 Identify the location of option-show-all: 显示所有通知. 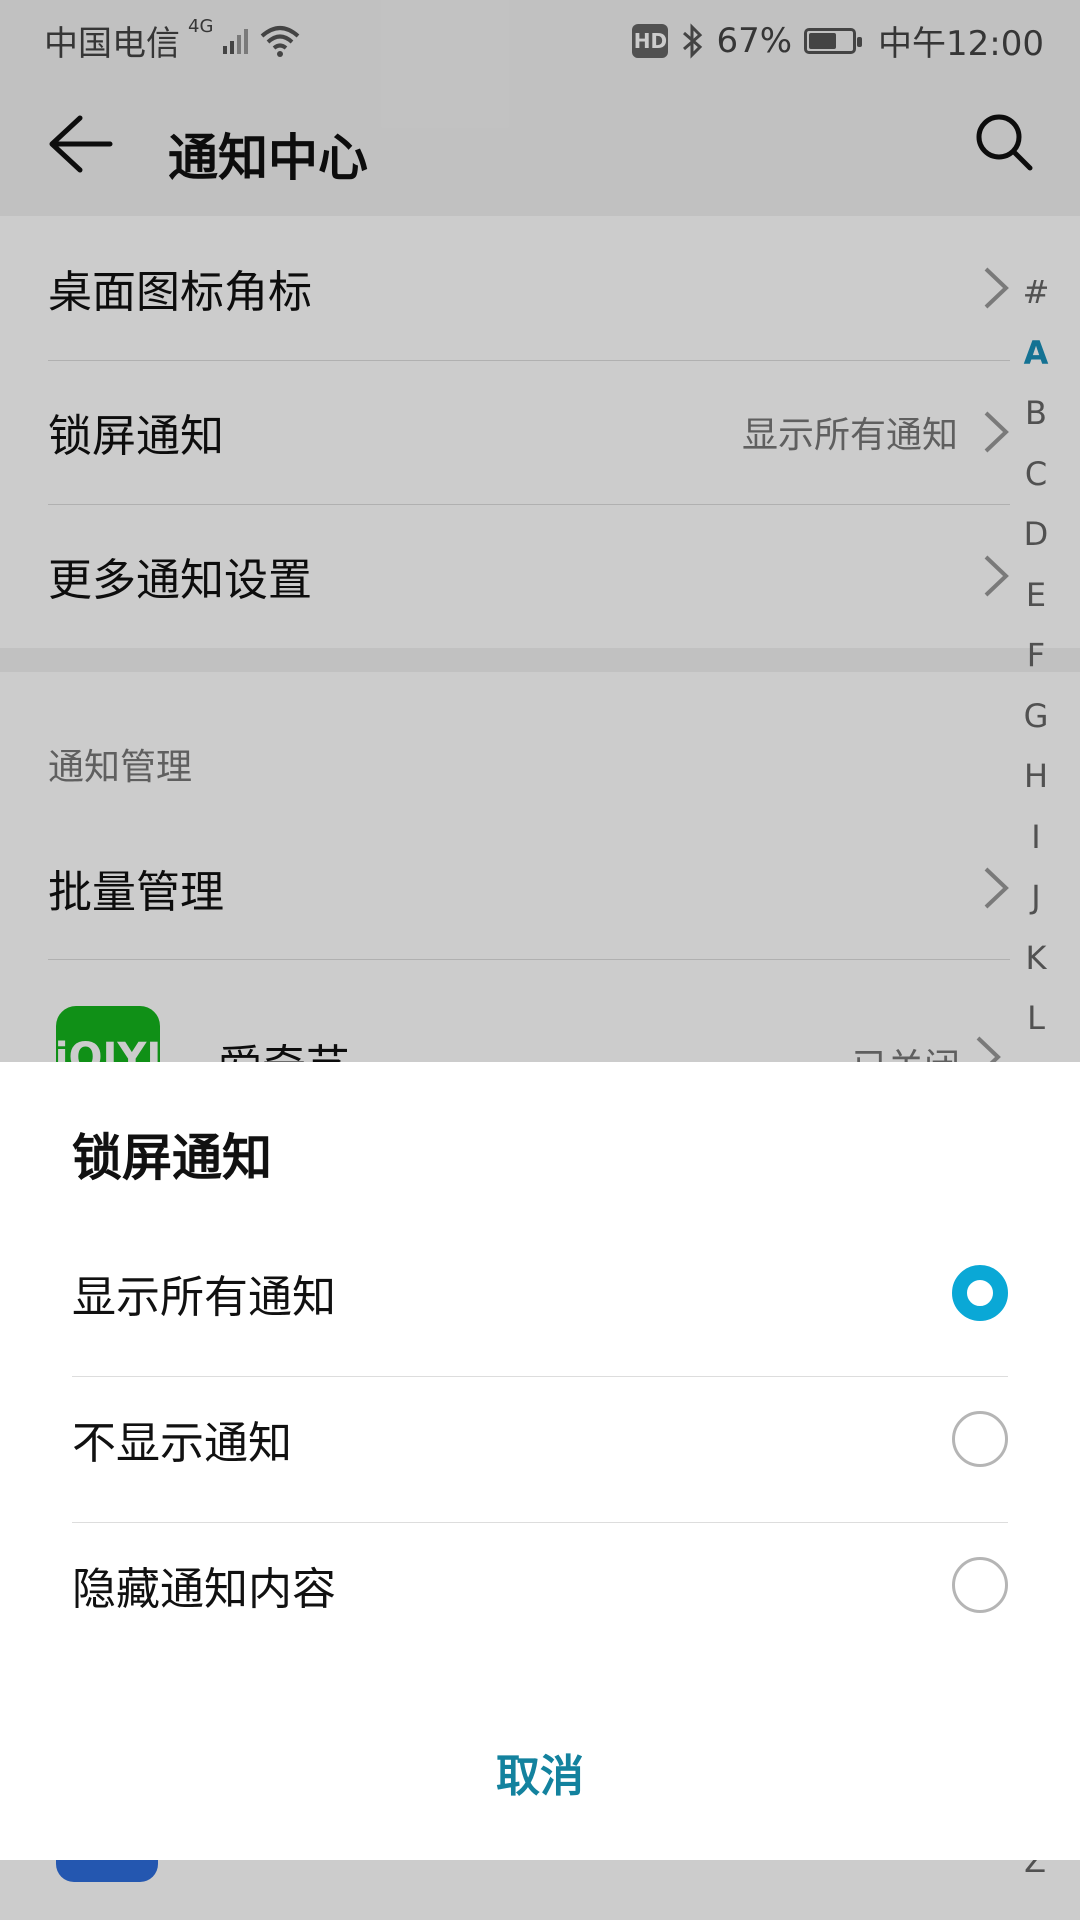
(540, 1293).